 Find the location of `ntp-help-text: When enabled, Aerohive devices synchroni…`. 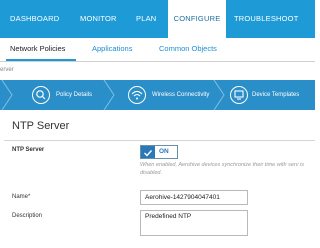

ntp-help-text: When enabled, Aerohive devices synchroni… is located at coordinates (222, 169).